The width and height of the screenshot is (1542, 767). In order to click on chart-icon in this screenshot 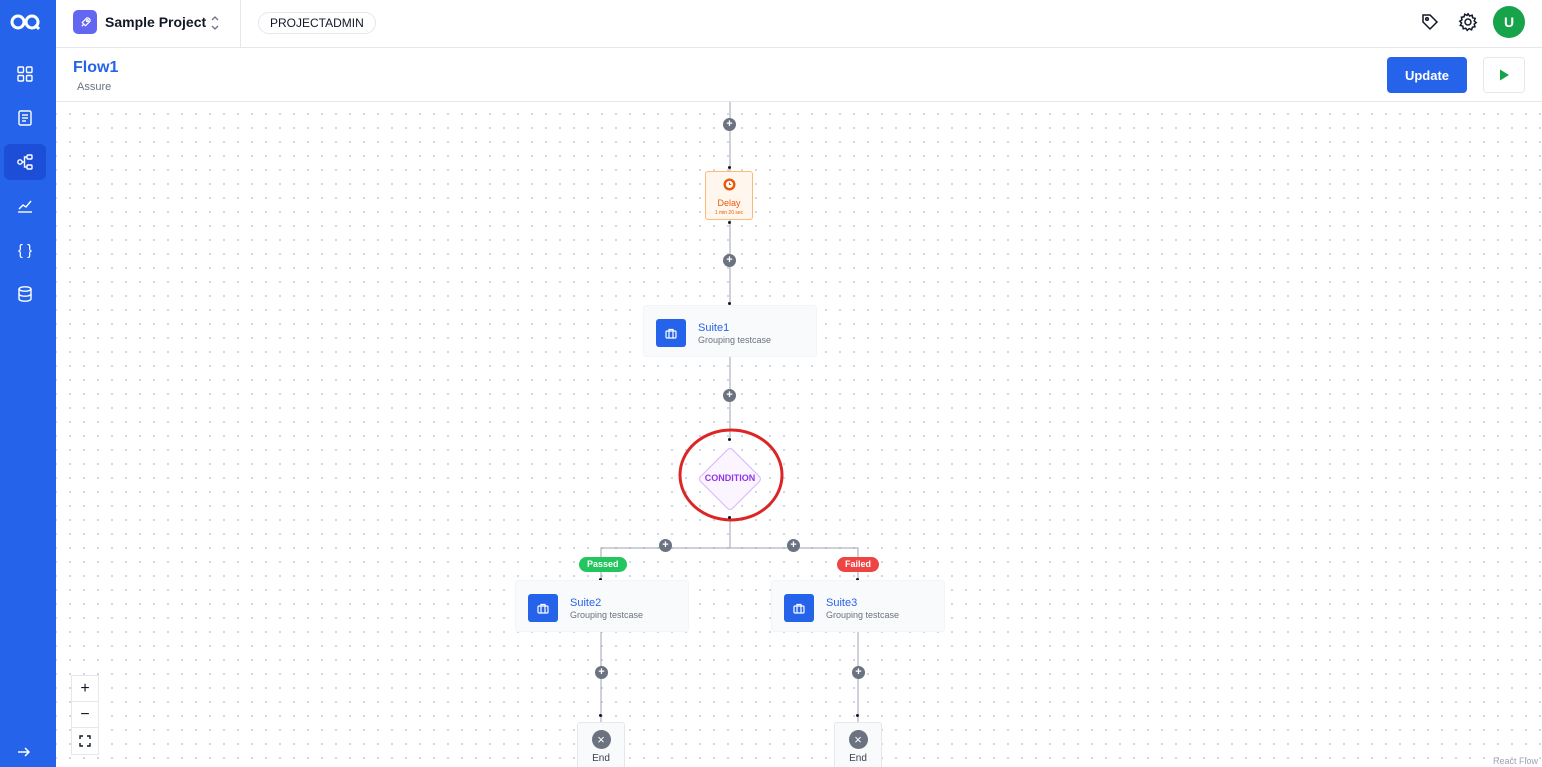, I will do `click(25, 206)`.